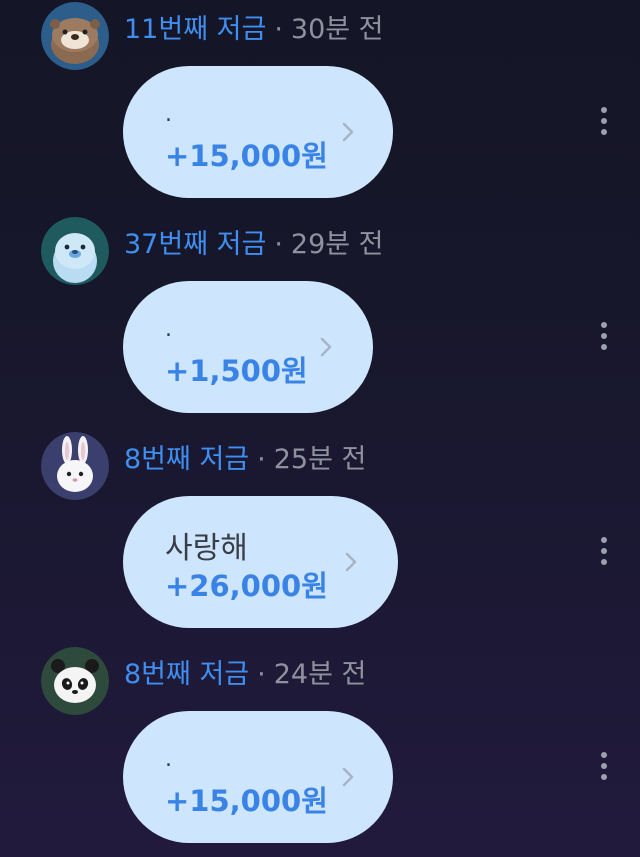 Image resolution: width=640 pixels, height=857 pixels. I want to click on entry-header: 8번째 저금 · 25분 전, so click(245, 460).